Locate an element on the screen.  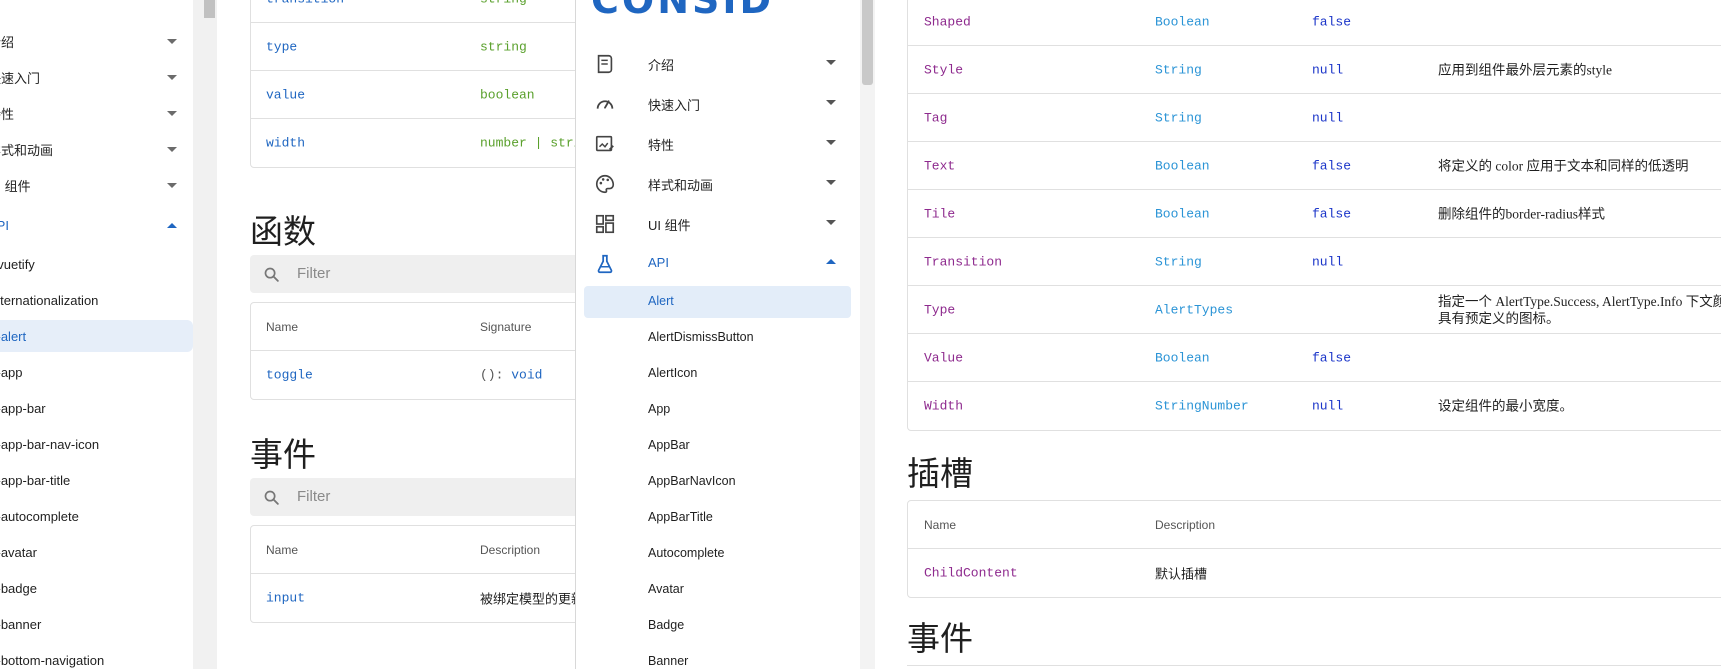
functions-table: Name Signature toggle (): void is located at coordinates (412, 351).